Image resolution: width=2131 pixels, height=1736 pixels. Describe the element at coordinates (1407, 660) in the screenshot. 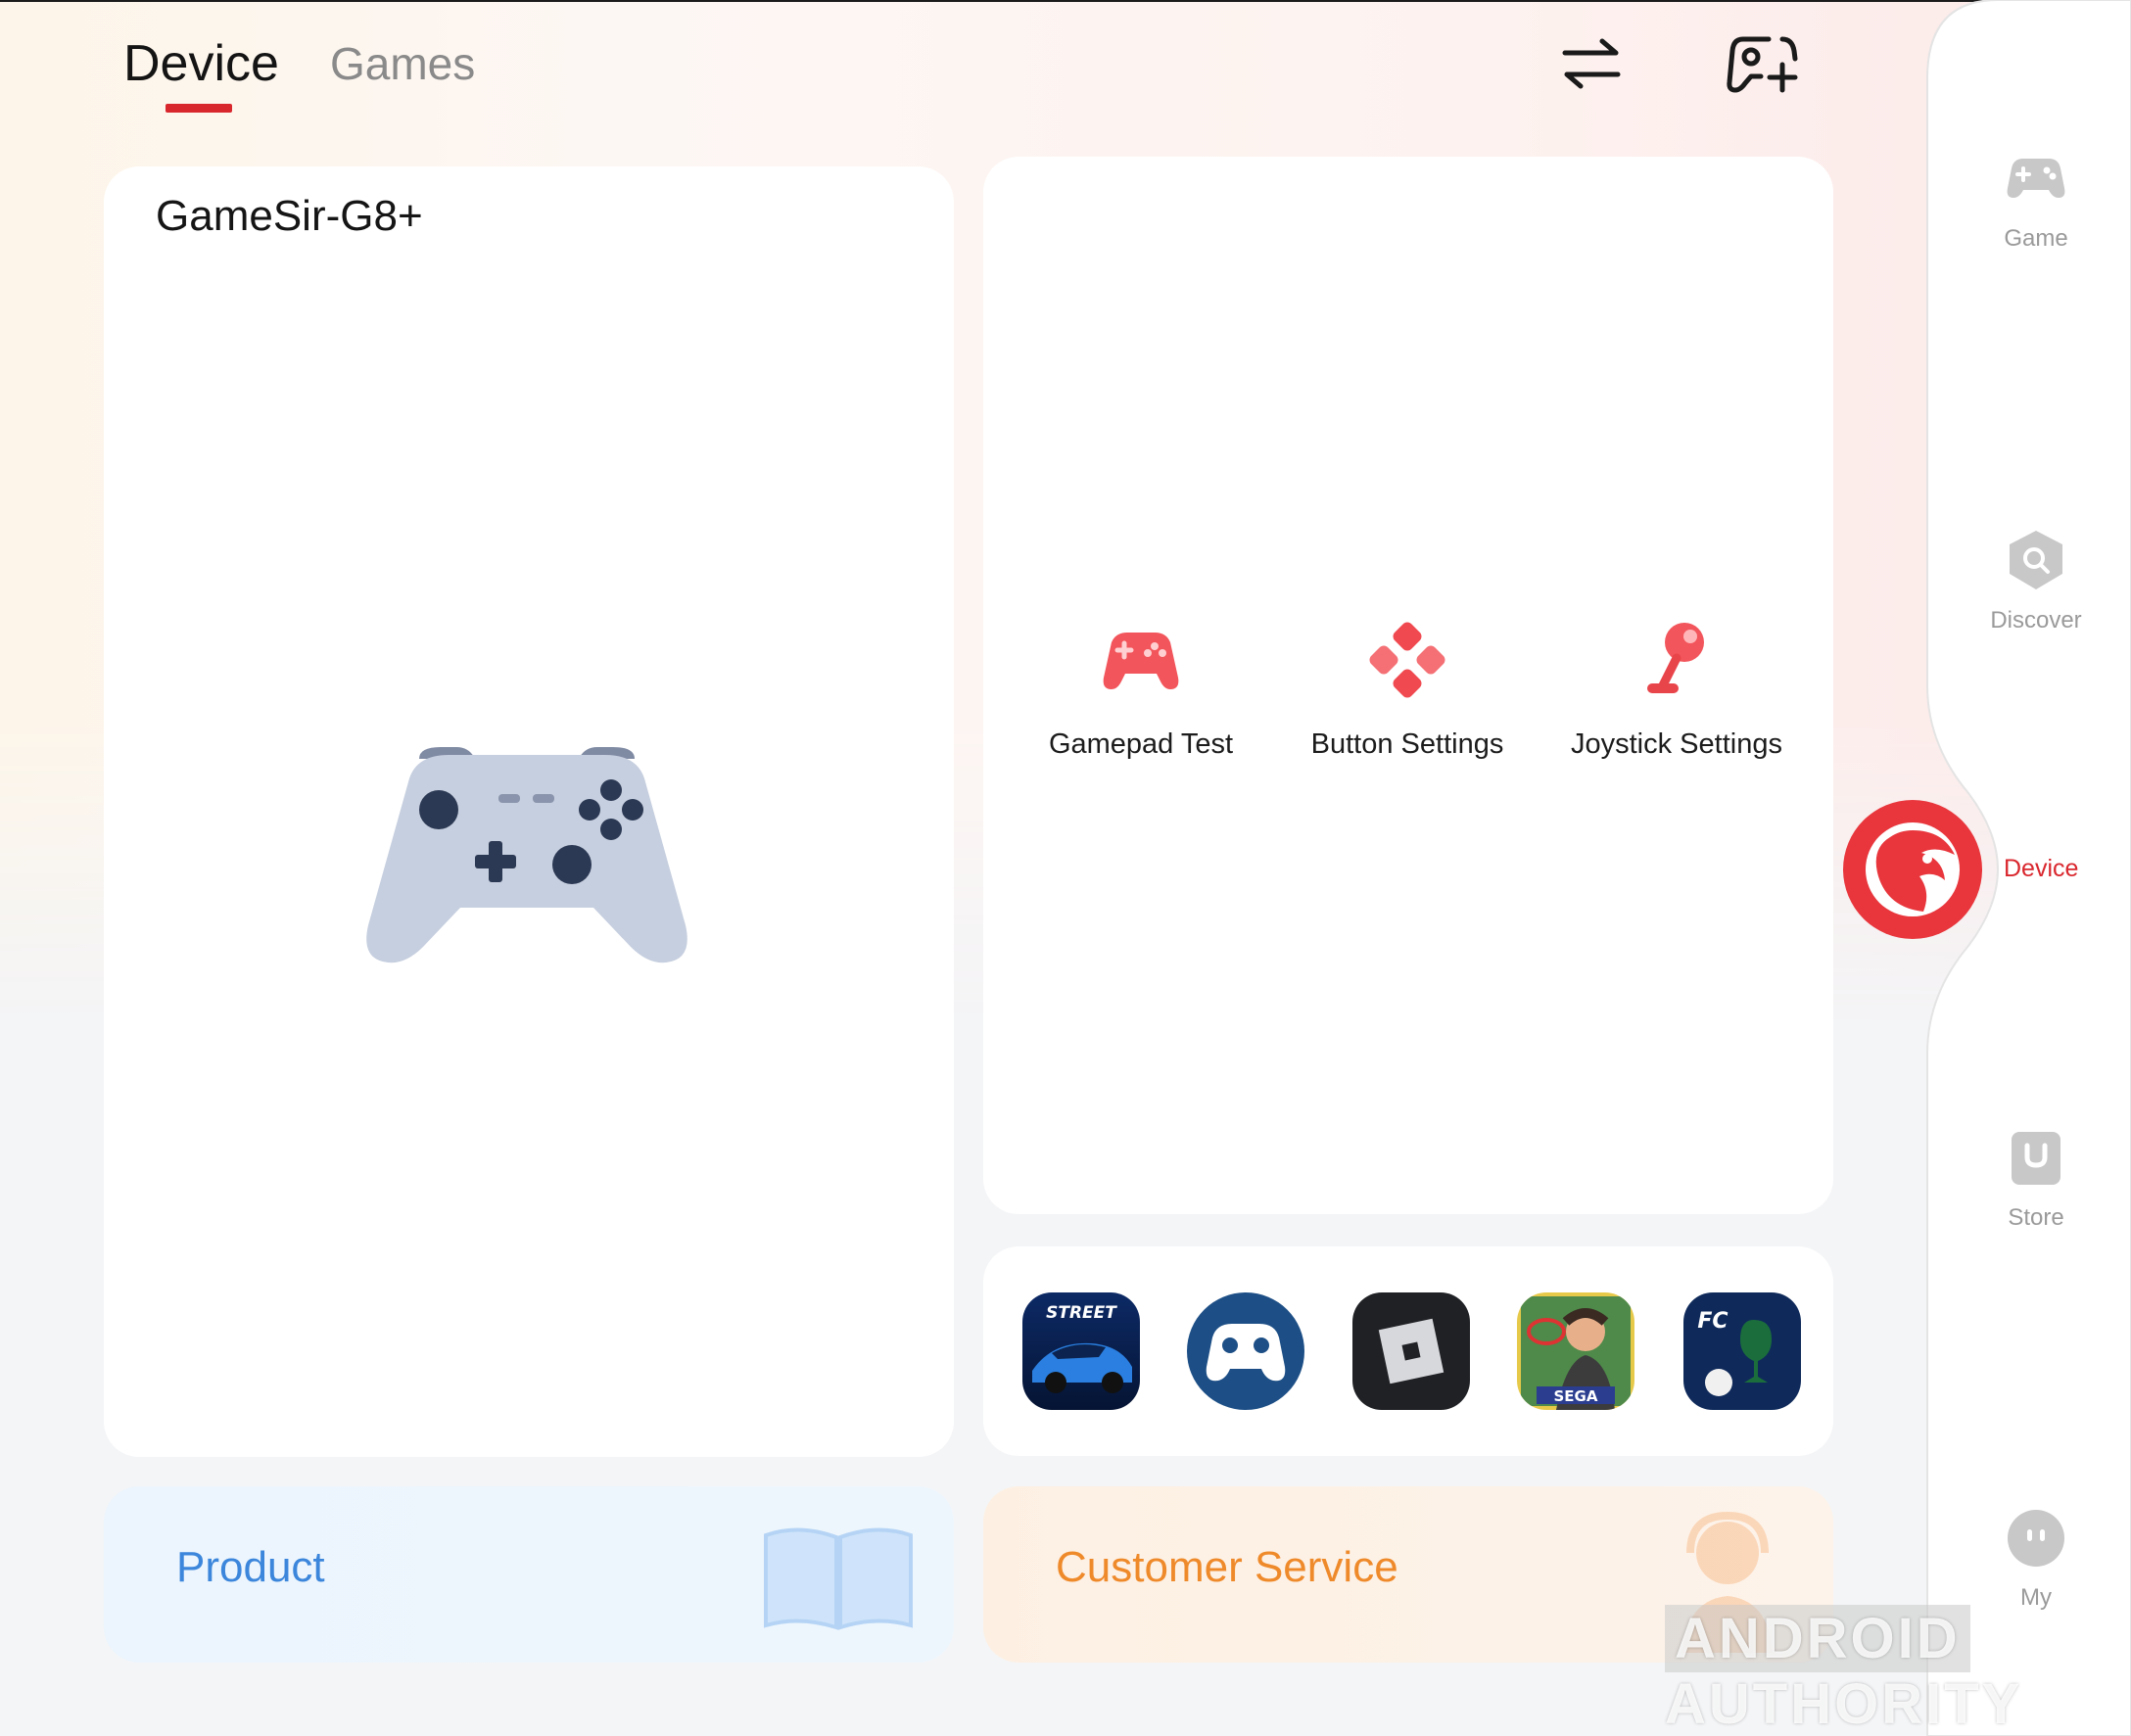

I see `dpad-icon` at that location.